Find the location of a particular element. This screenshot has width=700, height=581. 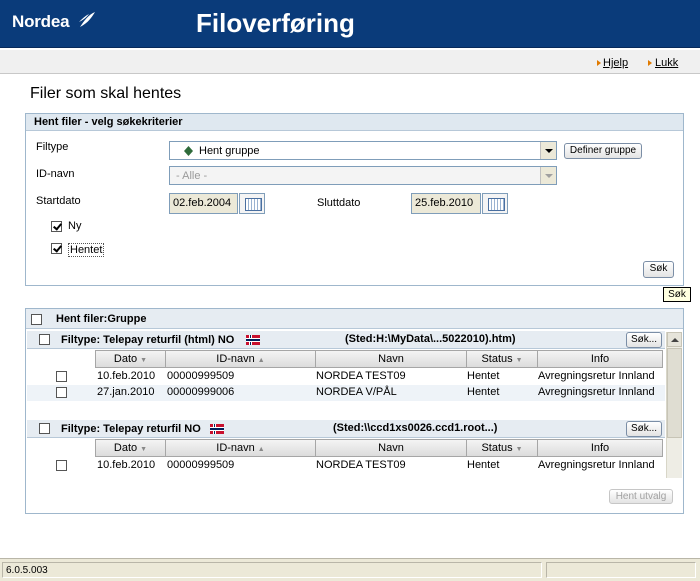

group-title: Filtype: Telepay returfil NO is located at coordinates (131, 429).